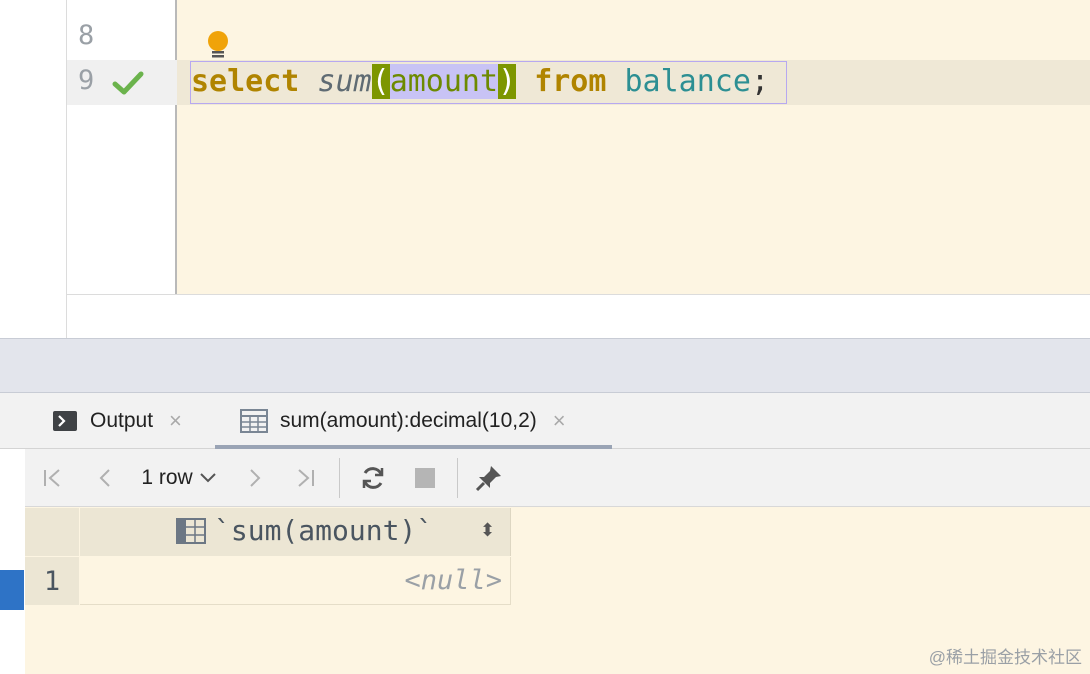  What do you see at coordinates (12, 561) in the screenshot?
I see `left-panel` at bounding box center [12, 561].